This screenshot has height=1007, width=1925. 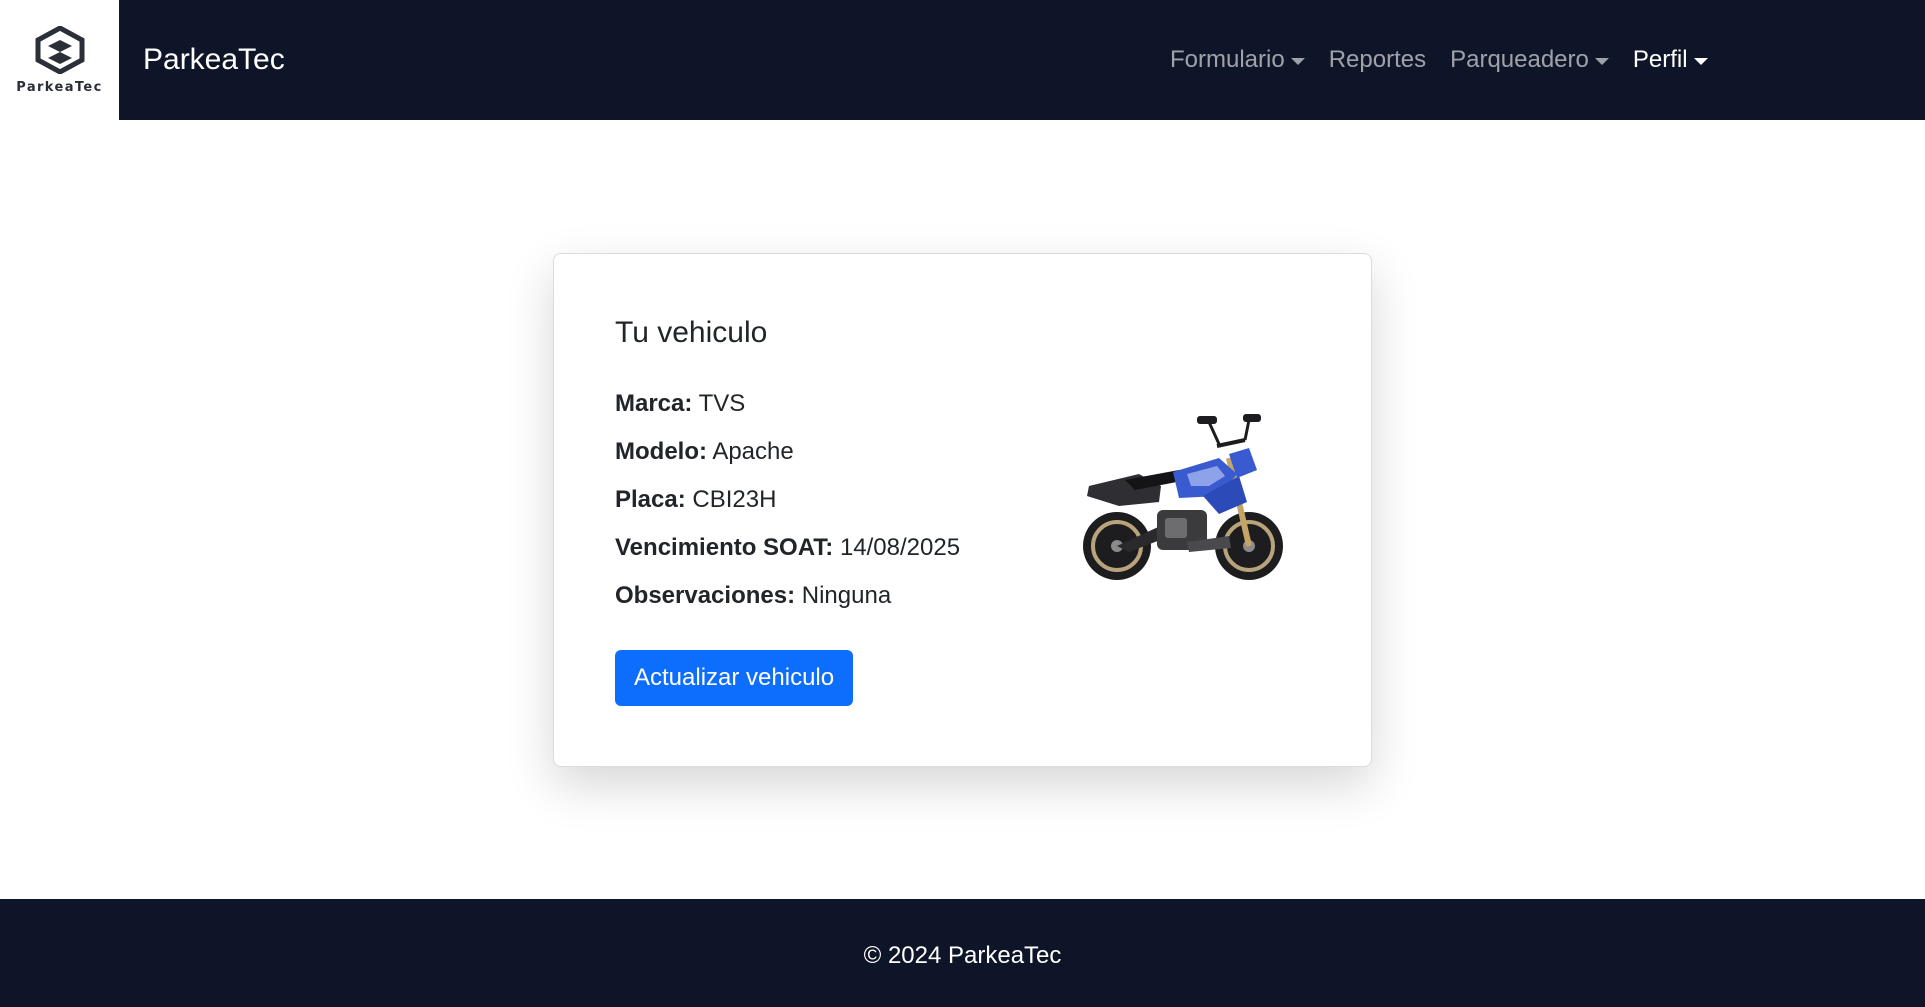 I want to click on nav-item-label: Perfil, so click(x=1660, y=59).